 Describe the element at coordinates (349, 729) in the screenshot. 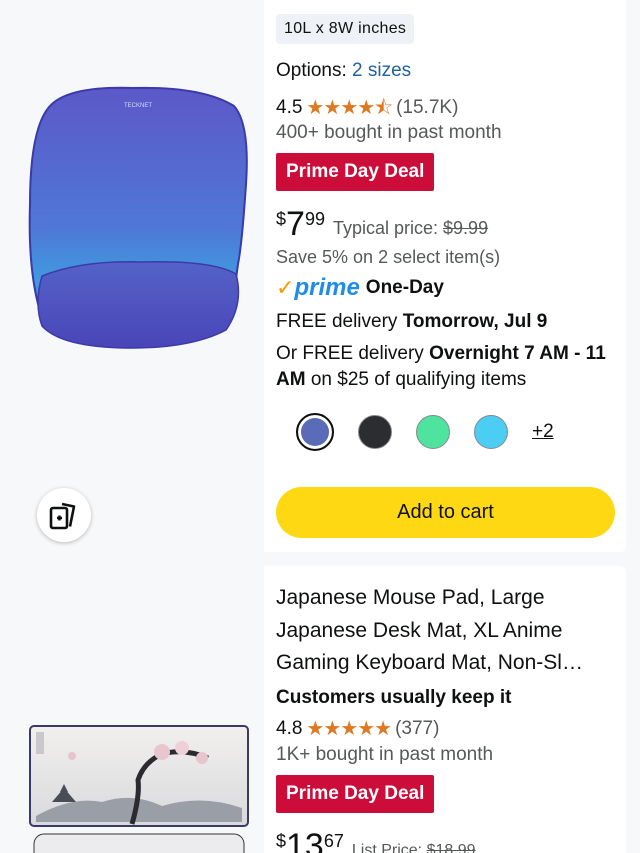

I see `star-rating-icon: ★★★★★` at that location.